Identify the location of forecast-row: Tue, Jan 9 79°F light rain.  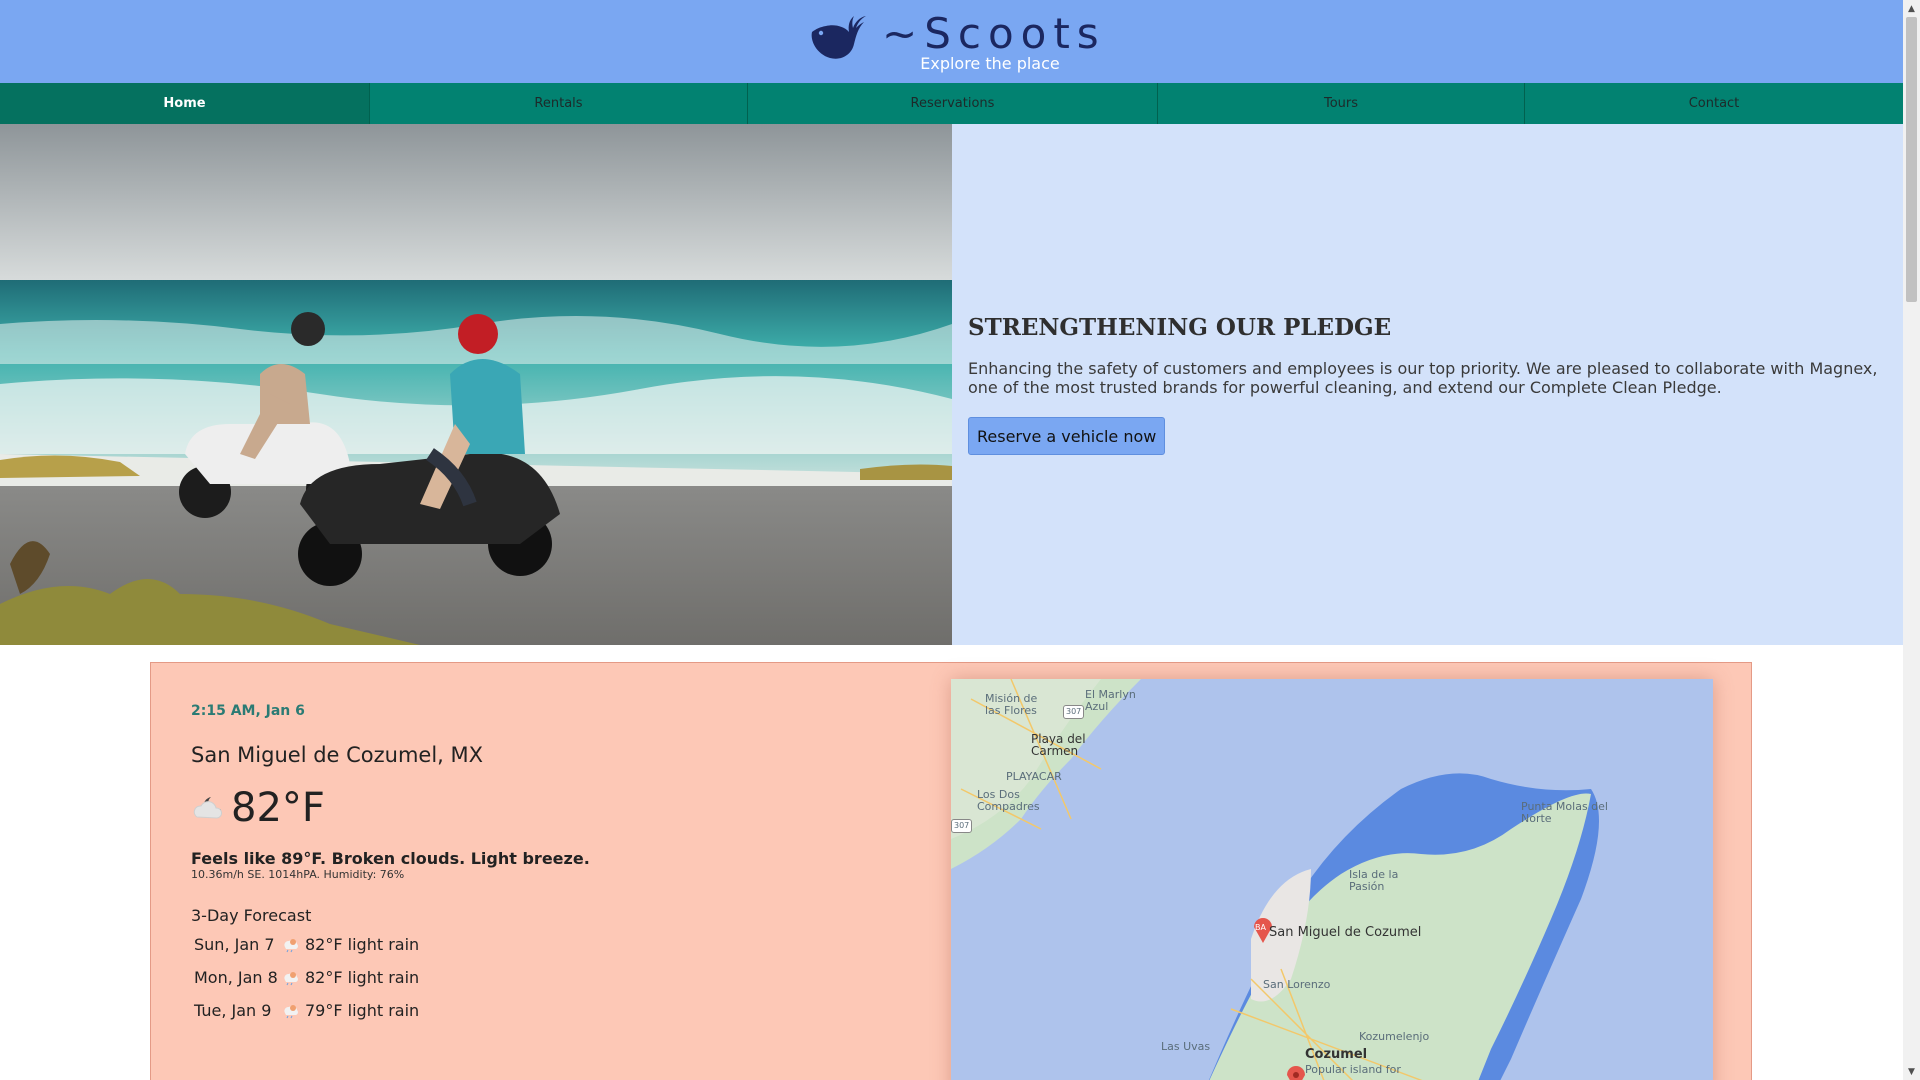
(305, 1010).